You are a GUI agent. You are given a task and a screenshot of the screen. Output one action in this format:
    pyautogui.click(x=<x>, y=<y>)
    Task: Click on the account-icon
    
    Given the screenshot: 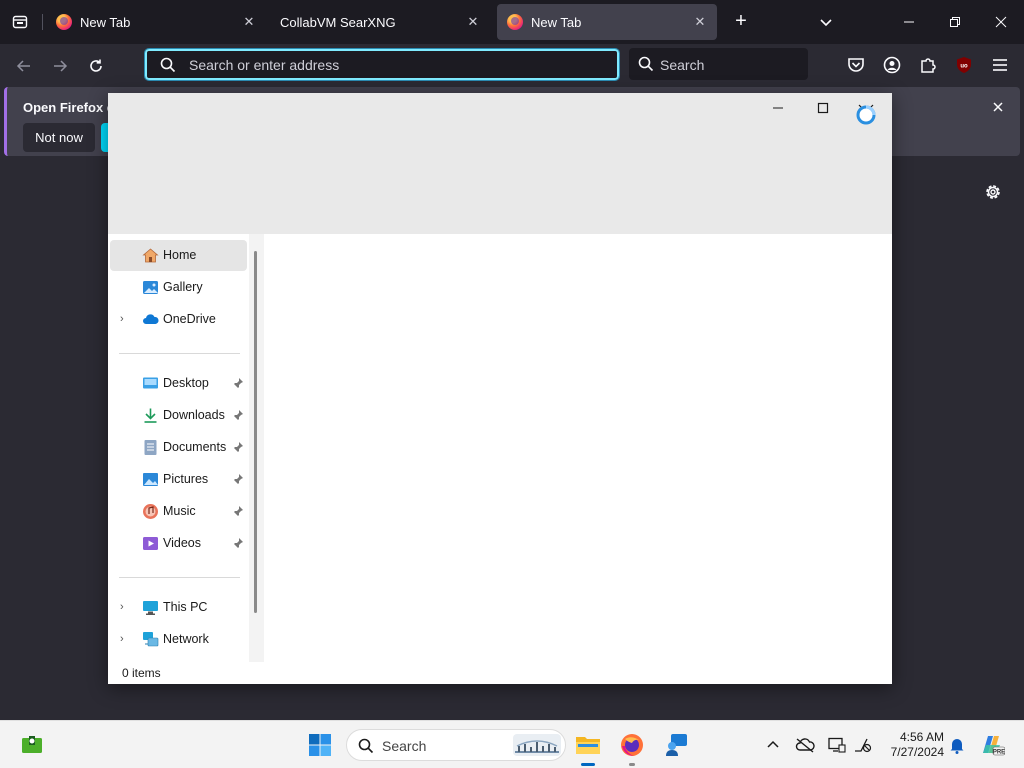 What is the action you would take?
    pyautogui.click(x=892, y=65)
    